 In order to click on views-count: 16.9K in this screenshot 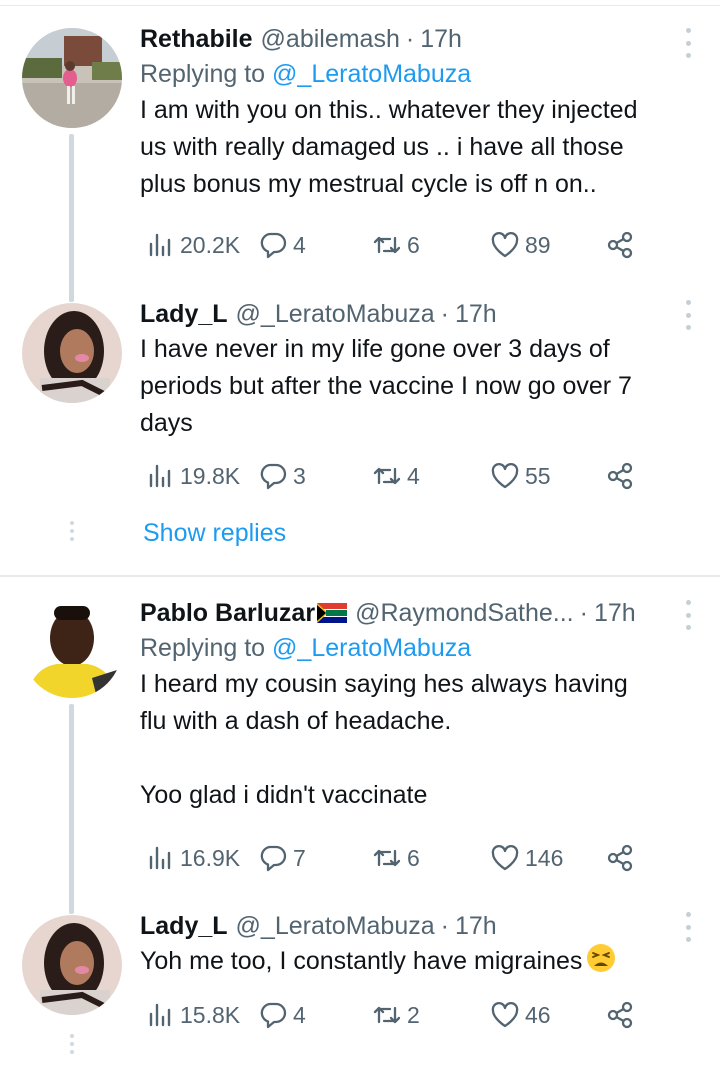, I will do `click(210, 857)`.